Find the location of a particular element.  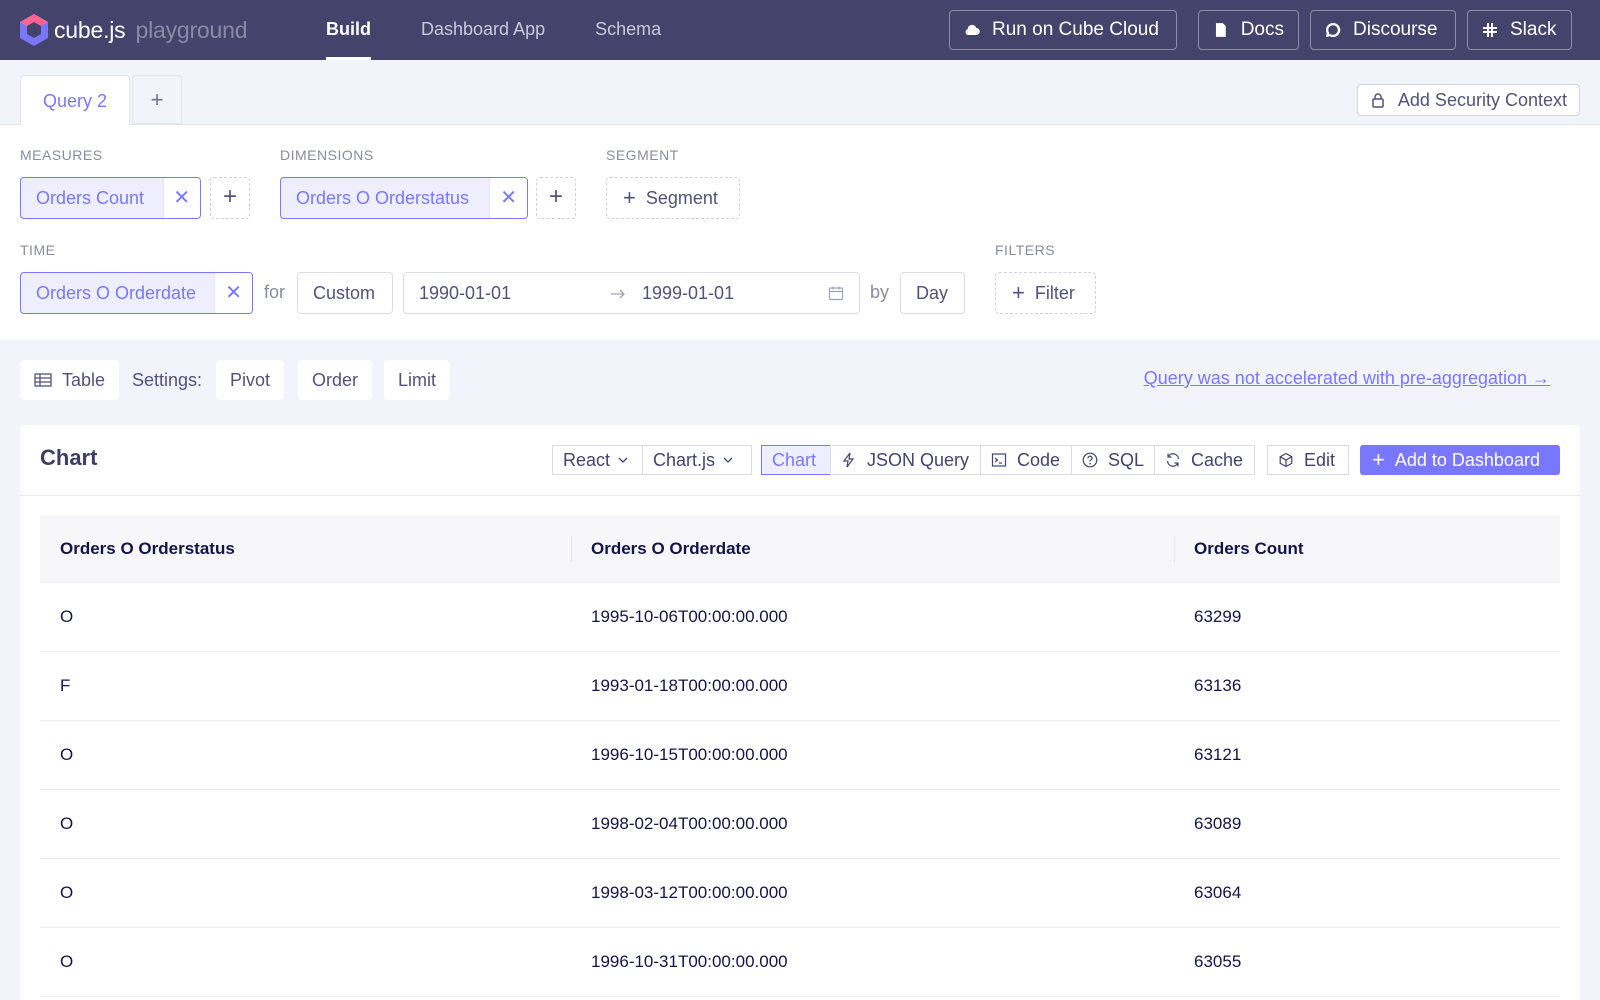

slack-label: Slack is located at coordinates (1533, 29).